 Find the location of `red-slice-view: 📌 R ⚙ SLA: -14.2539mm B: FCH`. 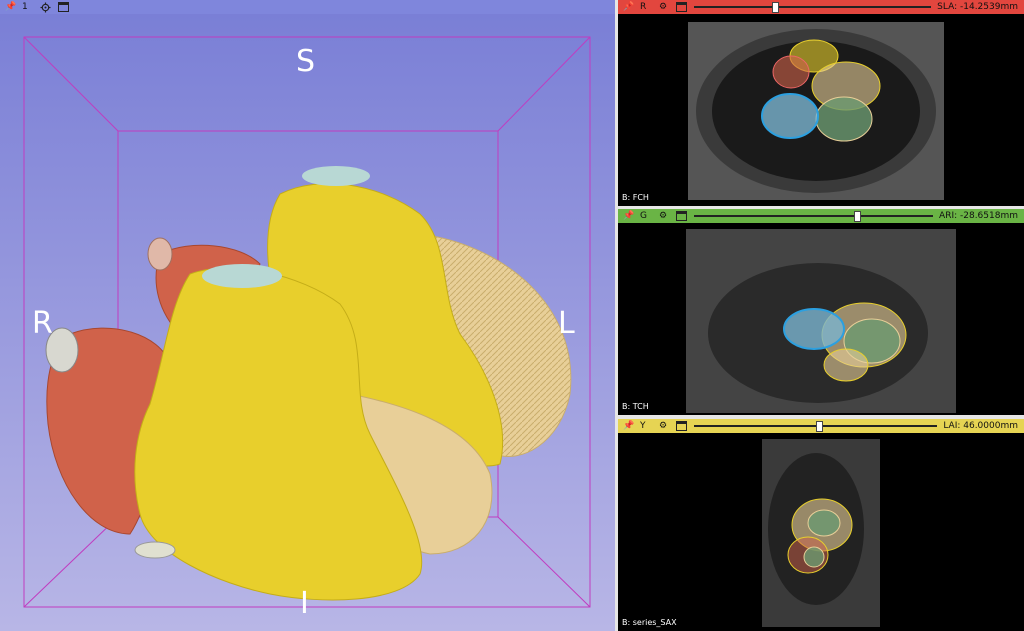

red-slice-view: 📌 R ⚙ SLA: -14.2539mm B: FCH is located at coordinates (821, 103).